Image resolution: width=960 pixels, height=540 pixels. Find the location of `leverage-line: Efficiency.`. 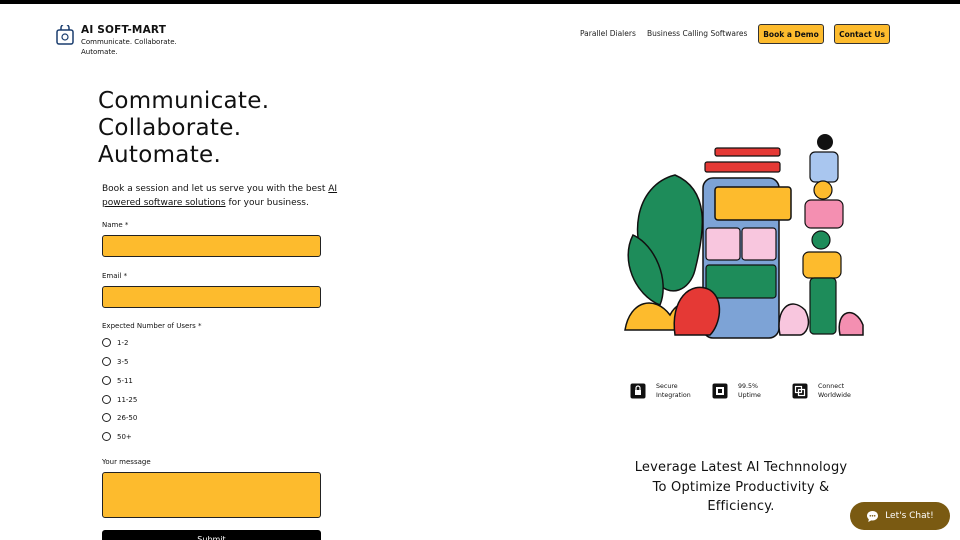

leverage-line: Efficiency. is located at coordinates (741, 506).